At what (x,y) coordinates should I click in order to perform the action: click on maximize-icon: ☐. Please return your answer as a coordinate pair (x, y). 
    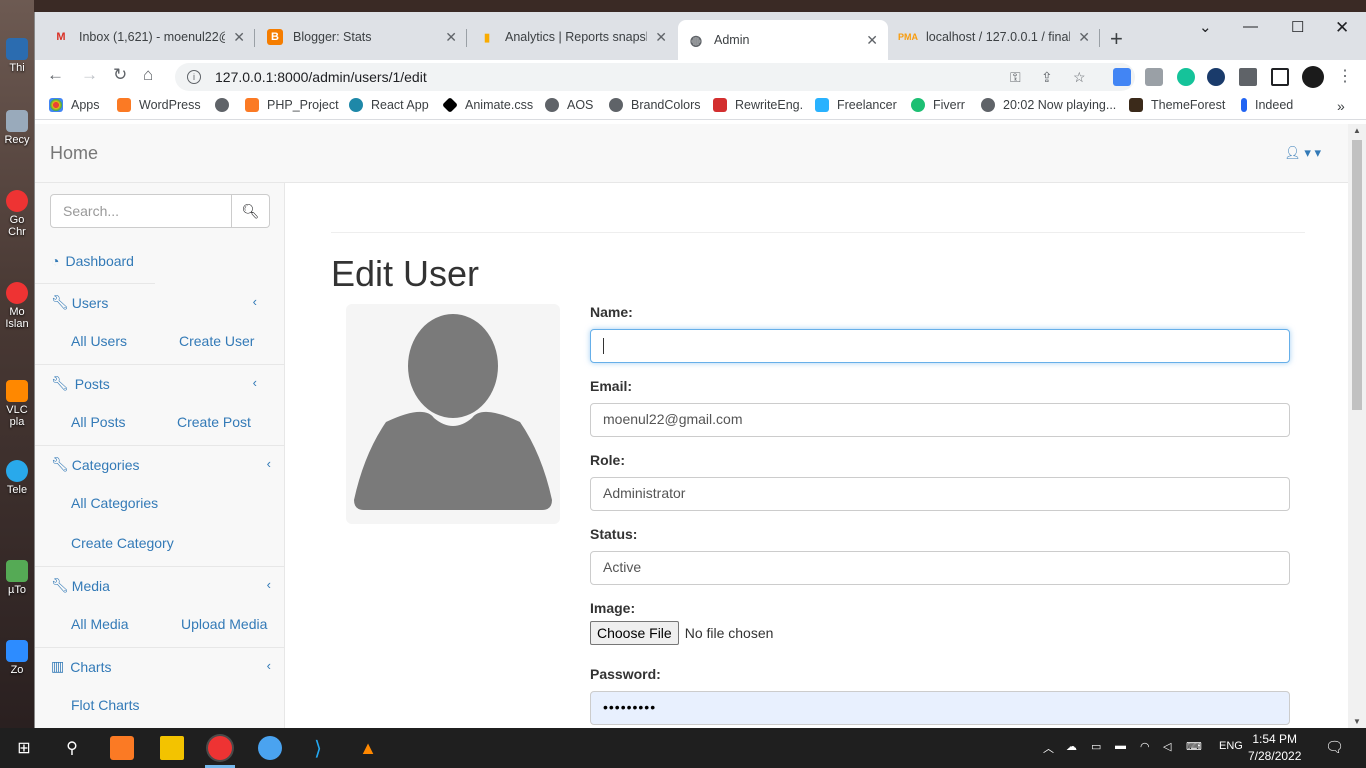
    Looking at the image, I should click on (1297, 27).